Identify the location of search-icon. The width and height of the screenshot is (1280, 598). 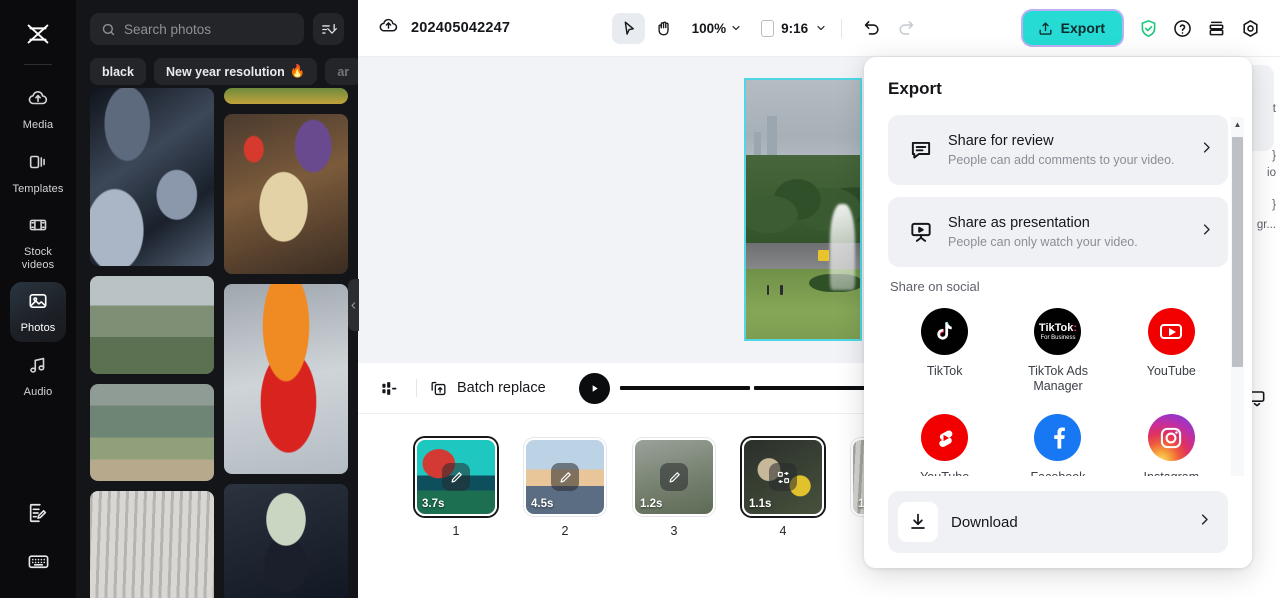
(108, 29).